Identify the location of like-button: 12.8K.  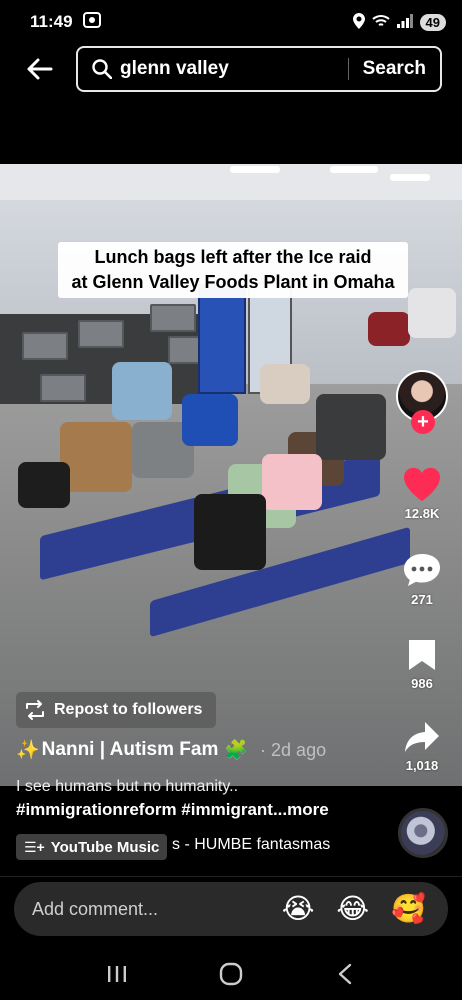
(422, 493).